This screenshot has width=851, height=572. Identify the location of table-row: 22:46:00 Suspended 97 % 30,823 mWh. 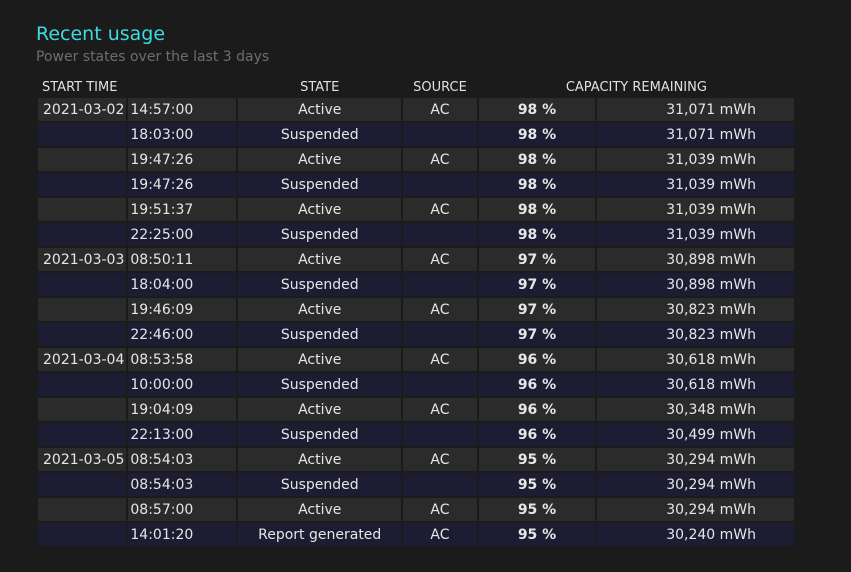
(416, 334).